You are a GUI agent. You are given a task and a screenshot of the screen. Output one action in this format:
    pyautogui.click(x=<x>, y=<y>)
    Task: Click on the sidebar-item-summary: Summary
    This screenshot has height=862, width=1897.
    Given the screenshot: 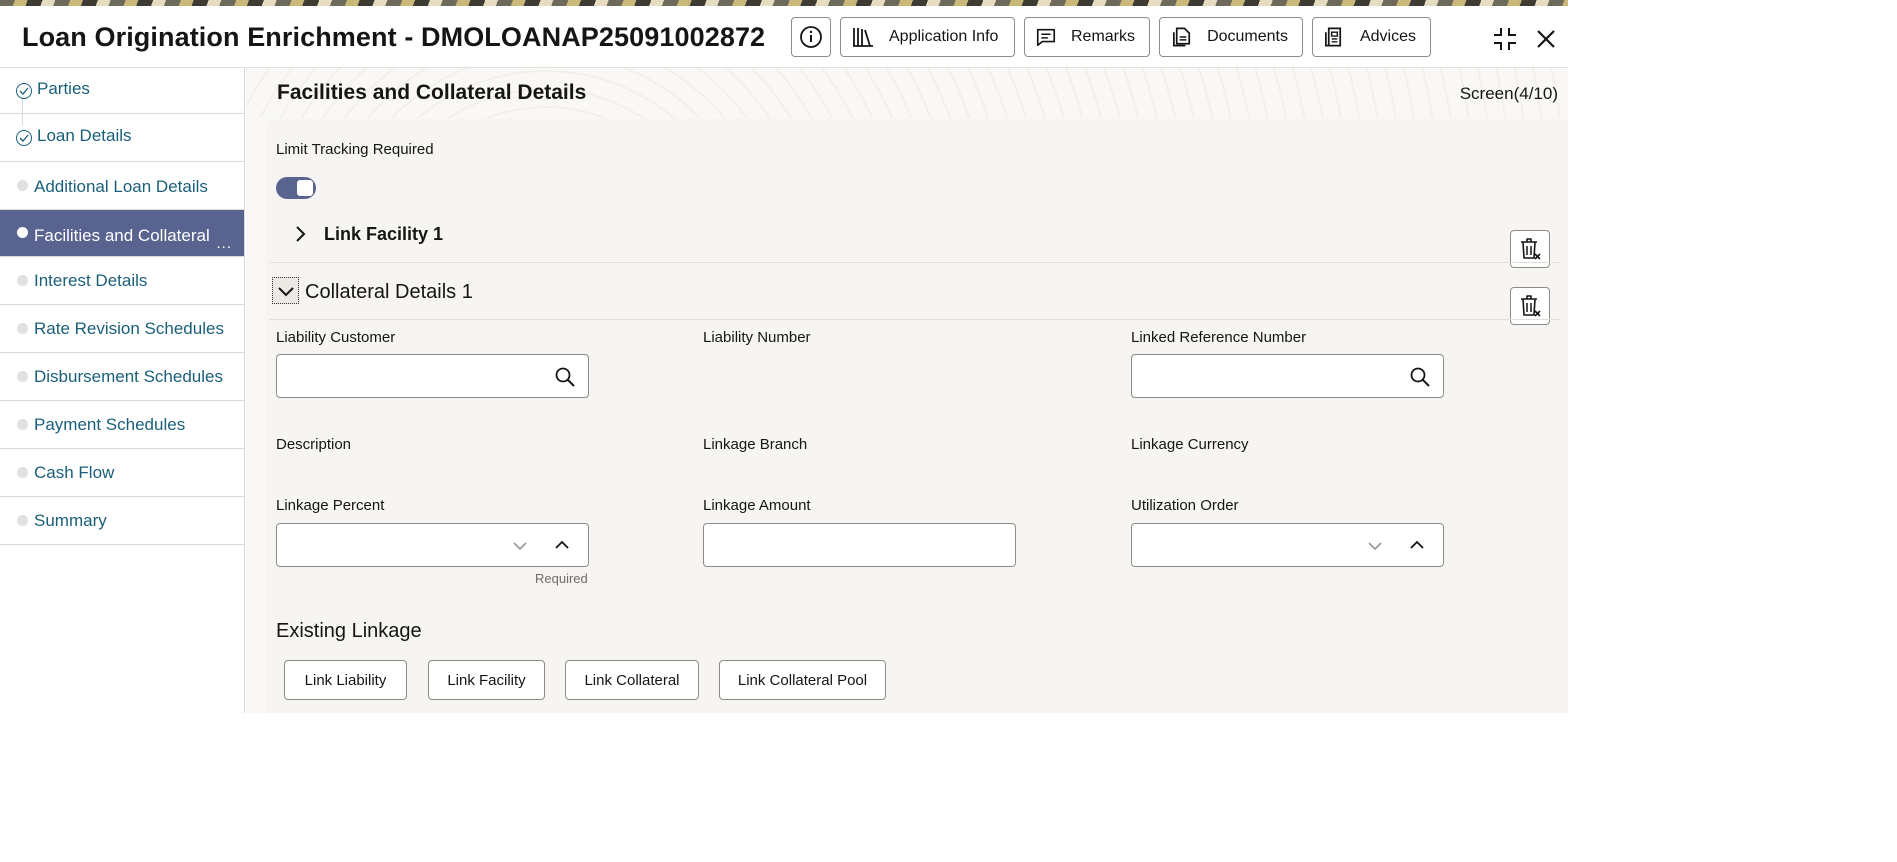 What is the action you would take?
    pyautogui.click(x=122, y=521)
    